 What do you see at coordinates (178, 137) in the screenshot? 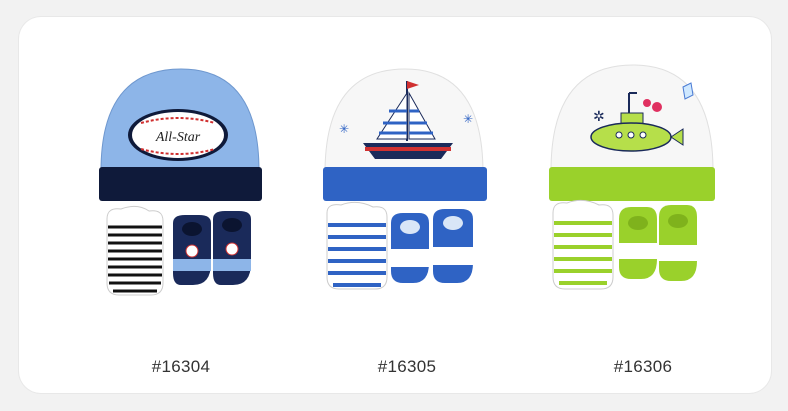
I see `hat-script-text: All-Star` at bounding box center [178, 137].